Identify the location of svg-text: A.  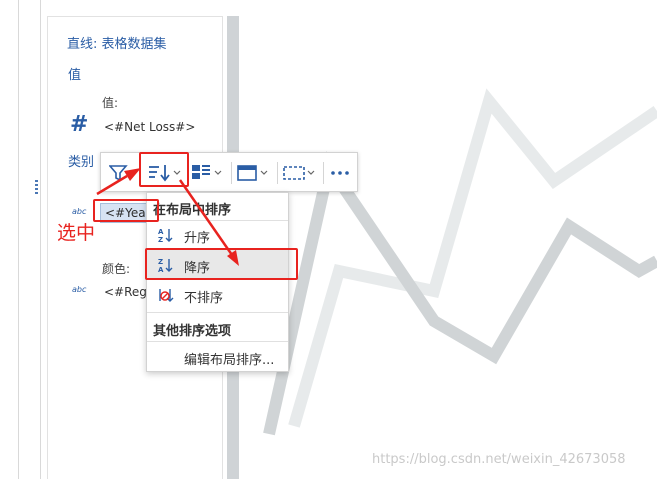
(161, 232).